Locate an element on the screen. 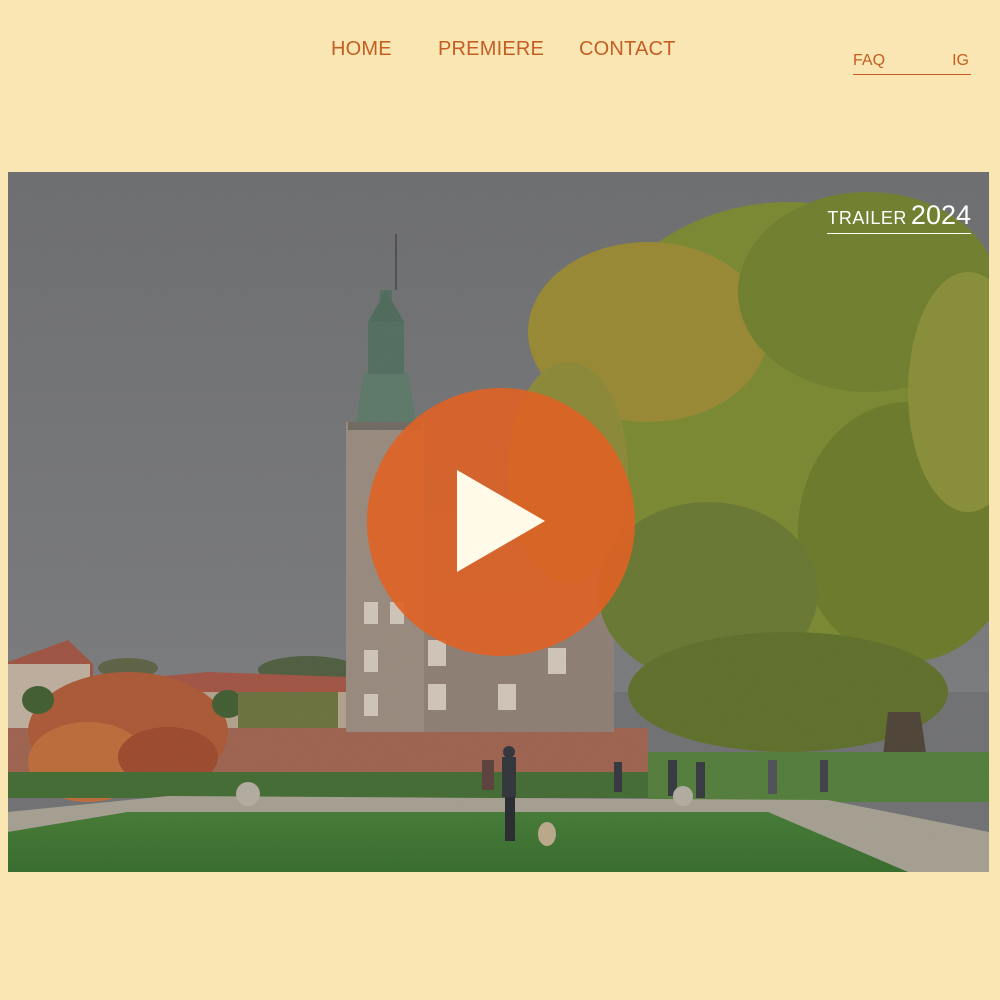 The image size is (1000, 1000). faq-link: FAQ is located at coordinates (869, 61).